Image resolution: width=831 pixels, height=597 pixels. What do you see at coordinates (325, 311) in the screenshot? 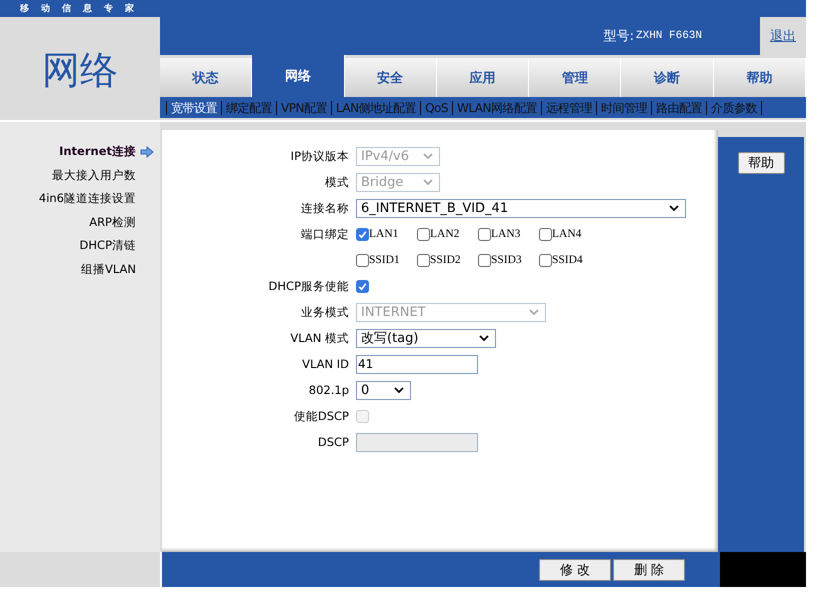
I see `field-label: 业务模式` at bounding box center [325, 311].